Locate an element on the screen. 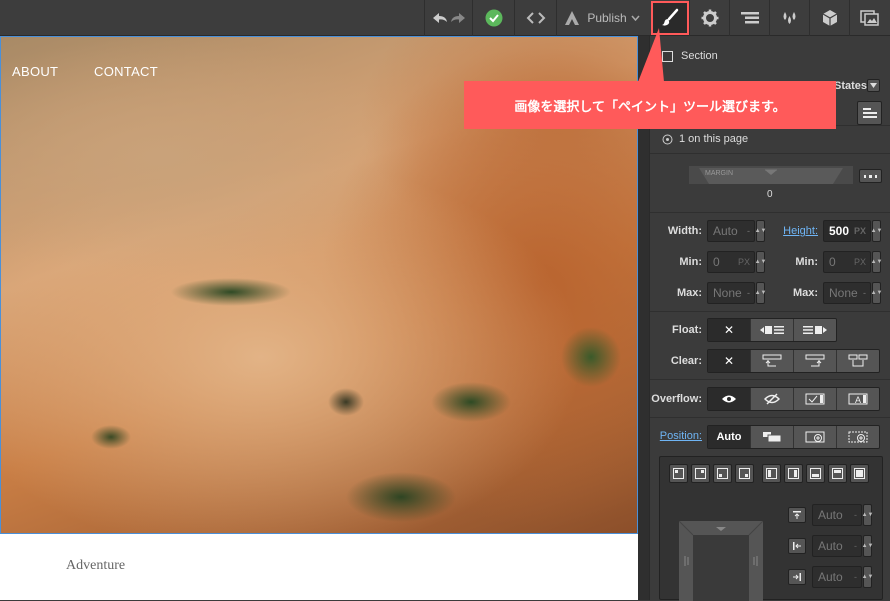 The height and width of the screenshot is (601, 890). paint-brush-icon is located at coordinates (670, 17).